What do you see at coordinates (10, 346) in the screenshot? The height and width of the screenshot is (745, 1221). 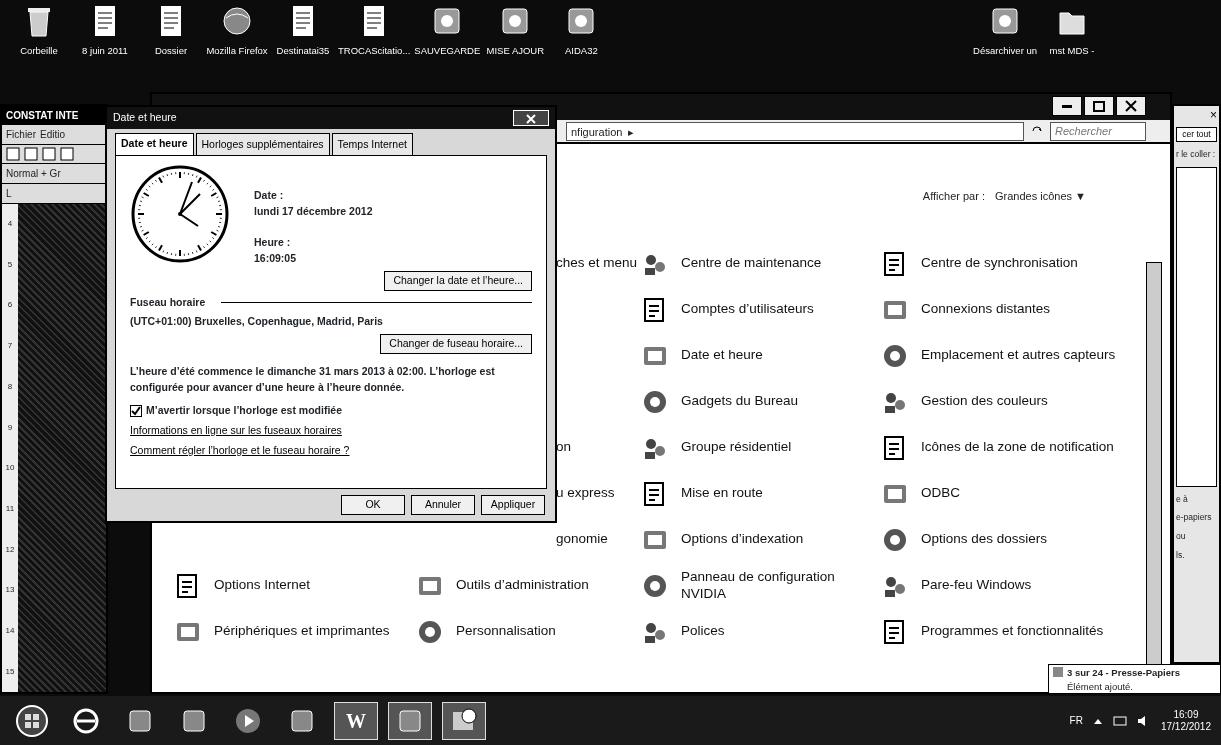 I see `ruler-number: 7` at bounding box center [10, 346].